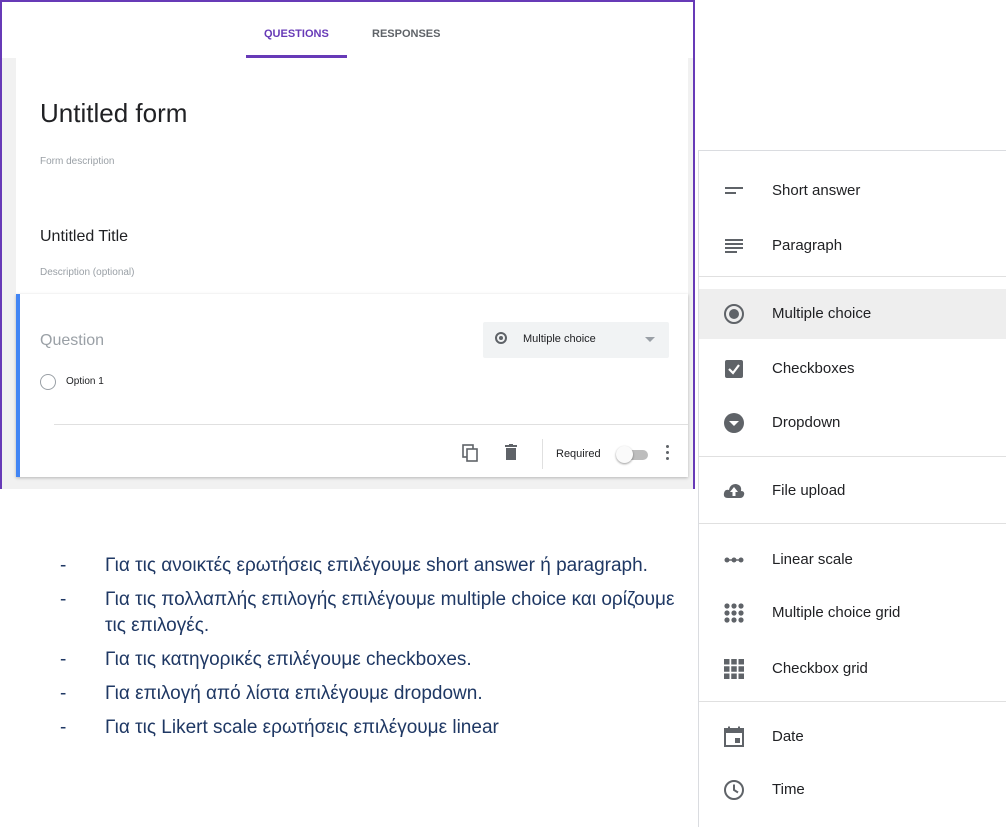 The image size is (1006, 827). Describe the element at coordinates (84, 237) in the screenshot. I see `section-title: Untitled Title` at that location.